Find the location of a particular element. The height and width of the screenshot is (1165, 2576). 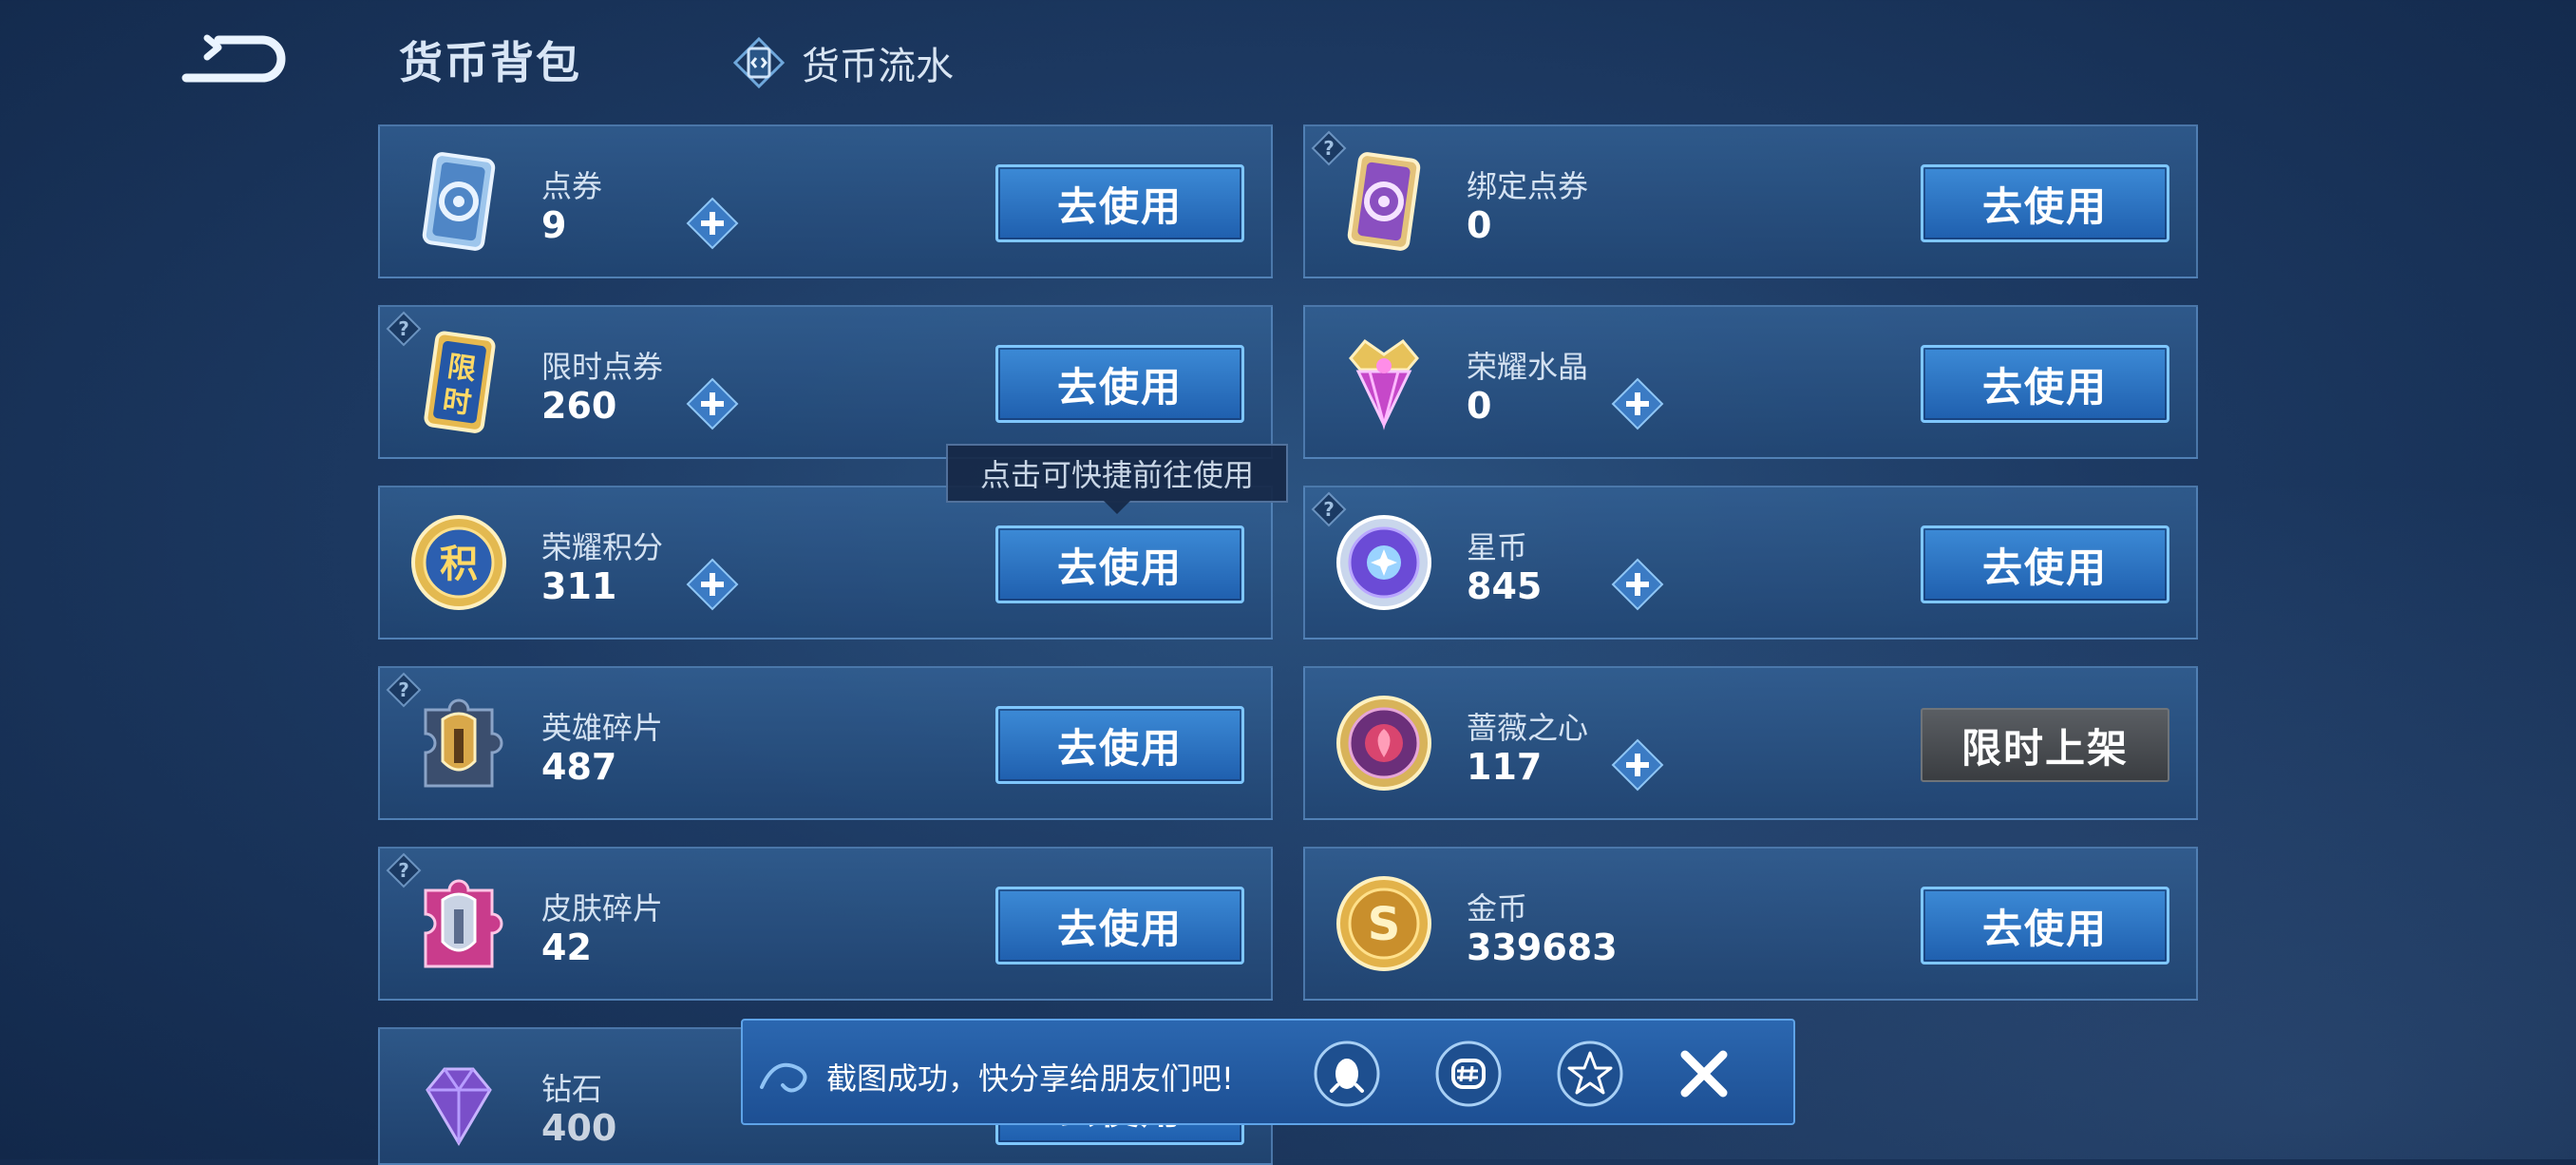

tooltip-arrow is located at coordinates (1117, 507).